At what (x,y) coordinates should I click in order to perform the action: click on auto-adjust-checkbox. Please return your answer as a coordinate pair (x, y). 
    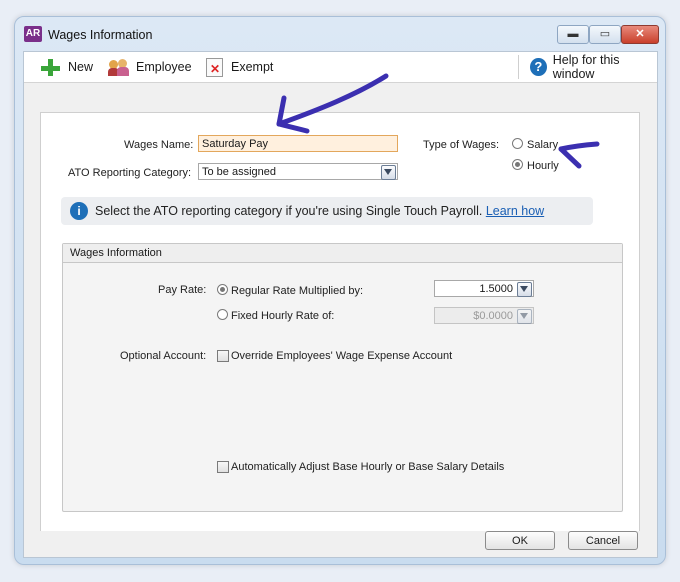
    Looking at the image, I should click on (223, 467).